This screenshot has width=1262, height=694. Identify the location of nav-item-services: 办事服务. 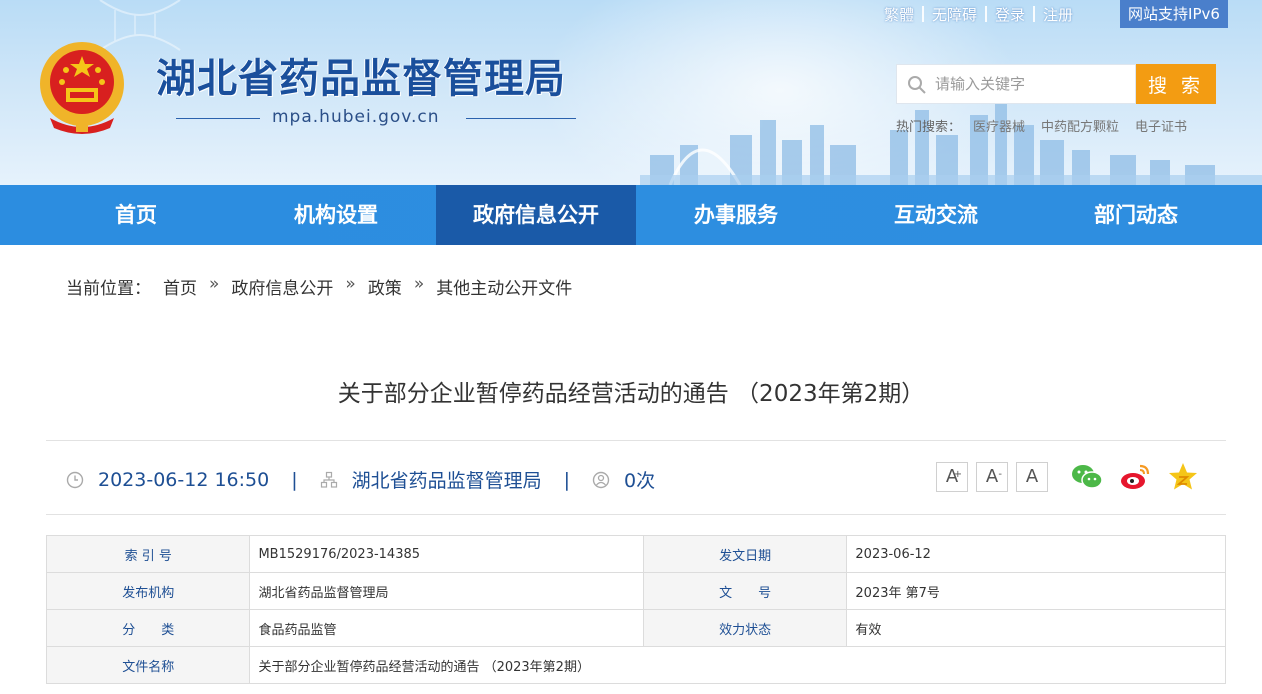
(736, 215).